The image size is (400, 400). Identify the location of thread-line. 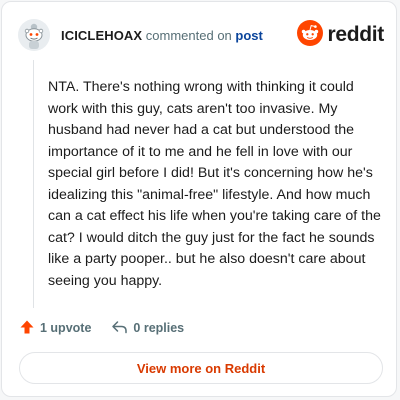
(33, 184).